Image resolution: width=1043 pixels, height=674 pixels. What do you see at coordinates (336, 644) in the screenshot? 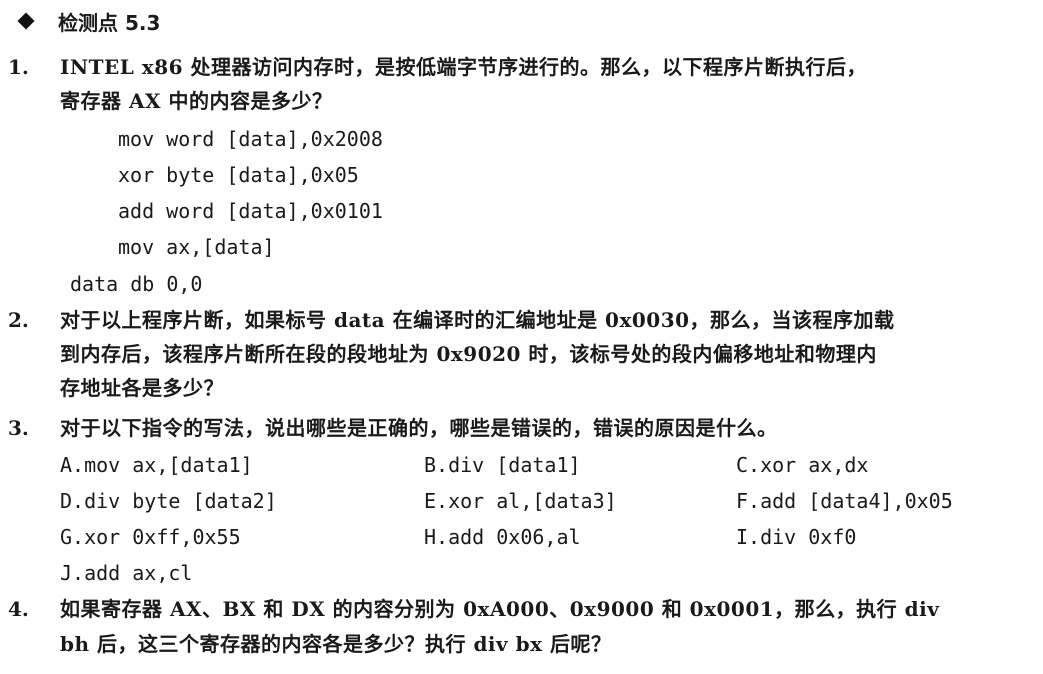
I see `question-4-line-2: bh 后，这三个寄存器的内容各是多少？执行 div bx 后呢？` at bounding box center [336, 644].